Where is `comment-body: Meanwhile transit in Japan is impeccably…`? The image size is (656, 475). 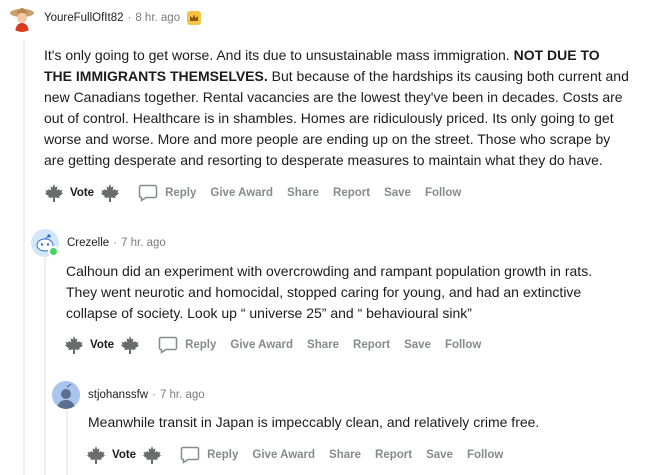 comment-body: Meanwhile transit in Japan is impeccably… is located at coordinates (313, 422).